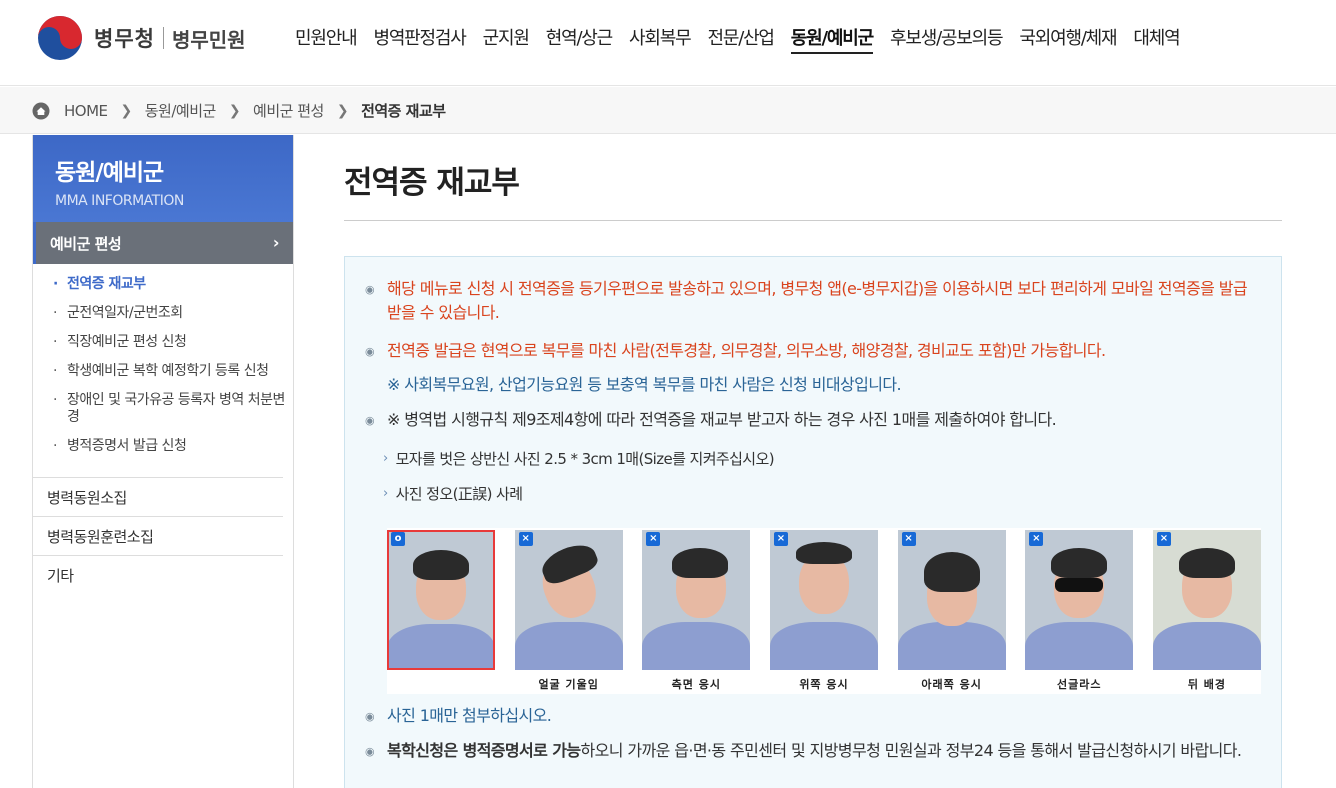 The image size is (1336, 788). What do you see at coordinates (86, 111) in the screenshot?
I see `breadcrumb-home: HOME` at bounding box center [86, 111].